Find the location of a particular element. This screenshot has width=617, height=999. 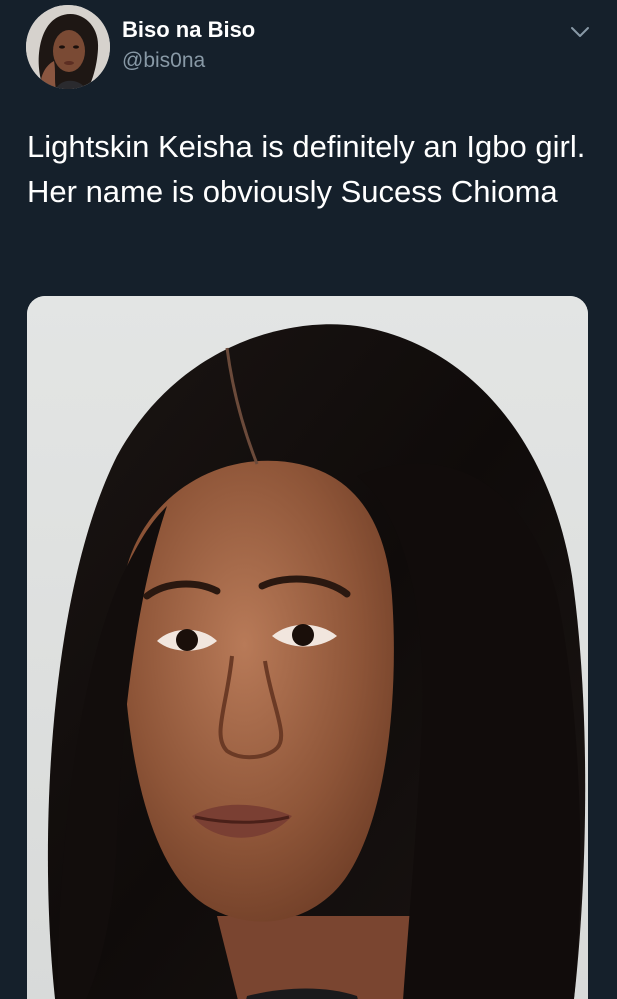

more-options-button is located at coordinates (580, 32).